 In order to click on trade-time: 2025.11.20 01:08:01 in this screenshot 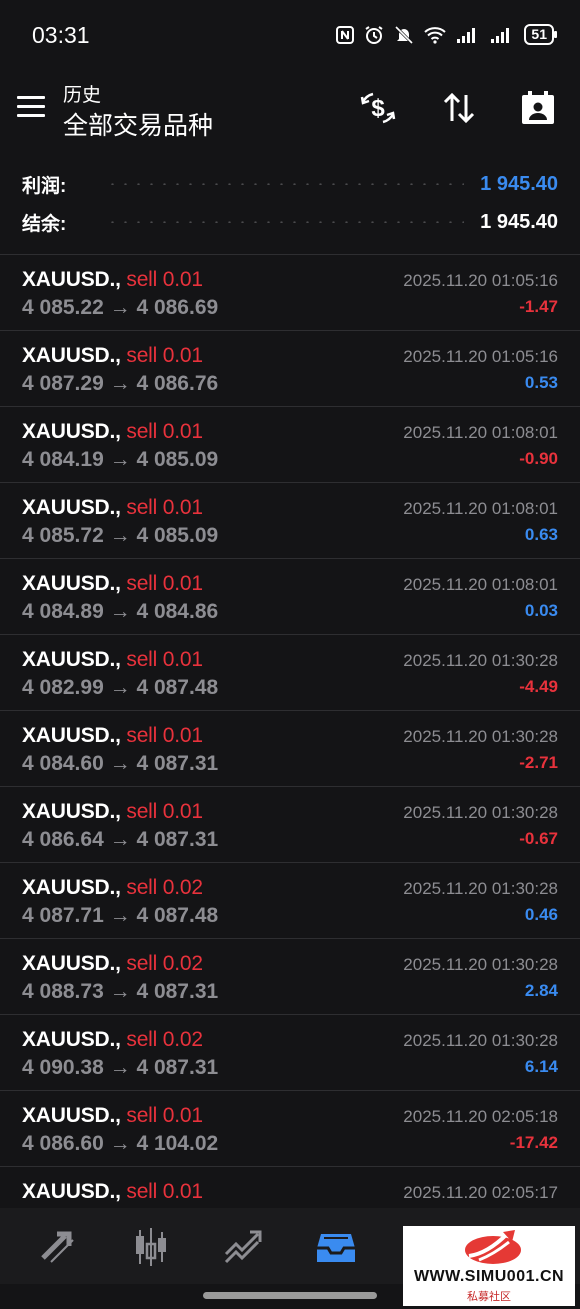, I will do `click(480, 584)`.